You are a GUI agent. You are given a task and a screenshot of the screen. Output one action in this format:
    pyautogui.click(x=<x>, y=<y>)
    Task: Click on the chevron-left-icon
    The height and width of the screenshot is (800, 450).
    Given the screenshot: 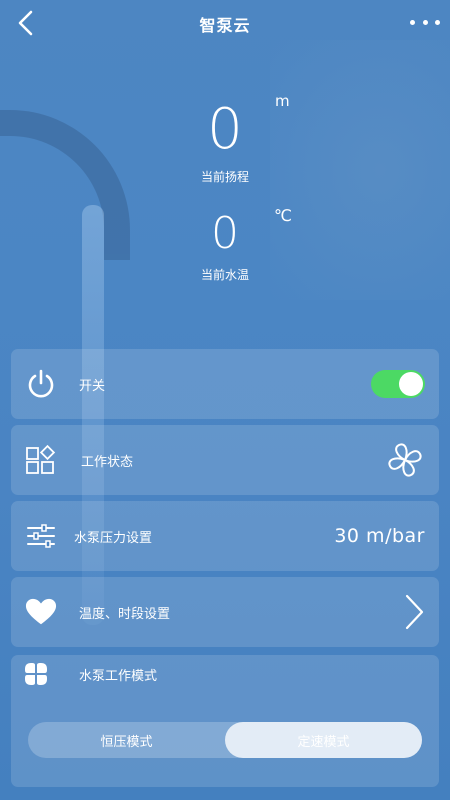 What is the action you would take?
    pyautogui.click(x=25, y=23)
    